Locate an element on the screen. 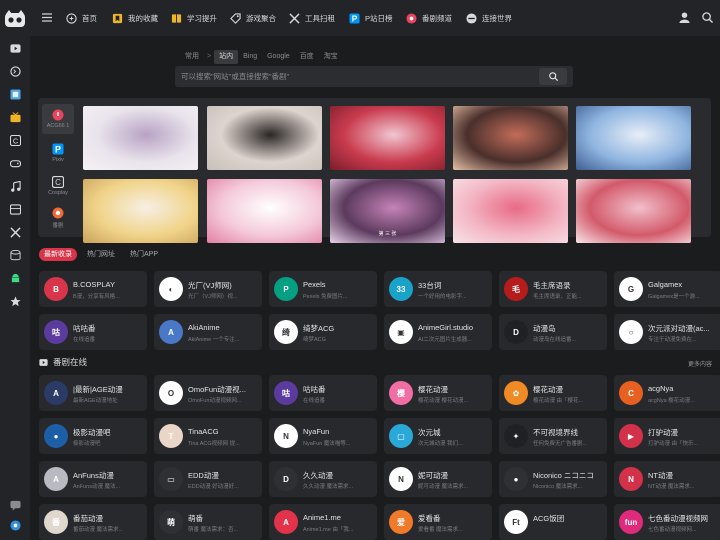  site-title: 咕咕番 is located at coordinates (84, 328).